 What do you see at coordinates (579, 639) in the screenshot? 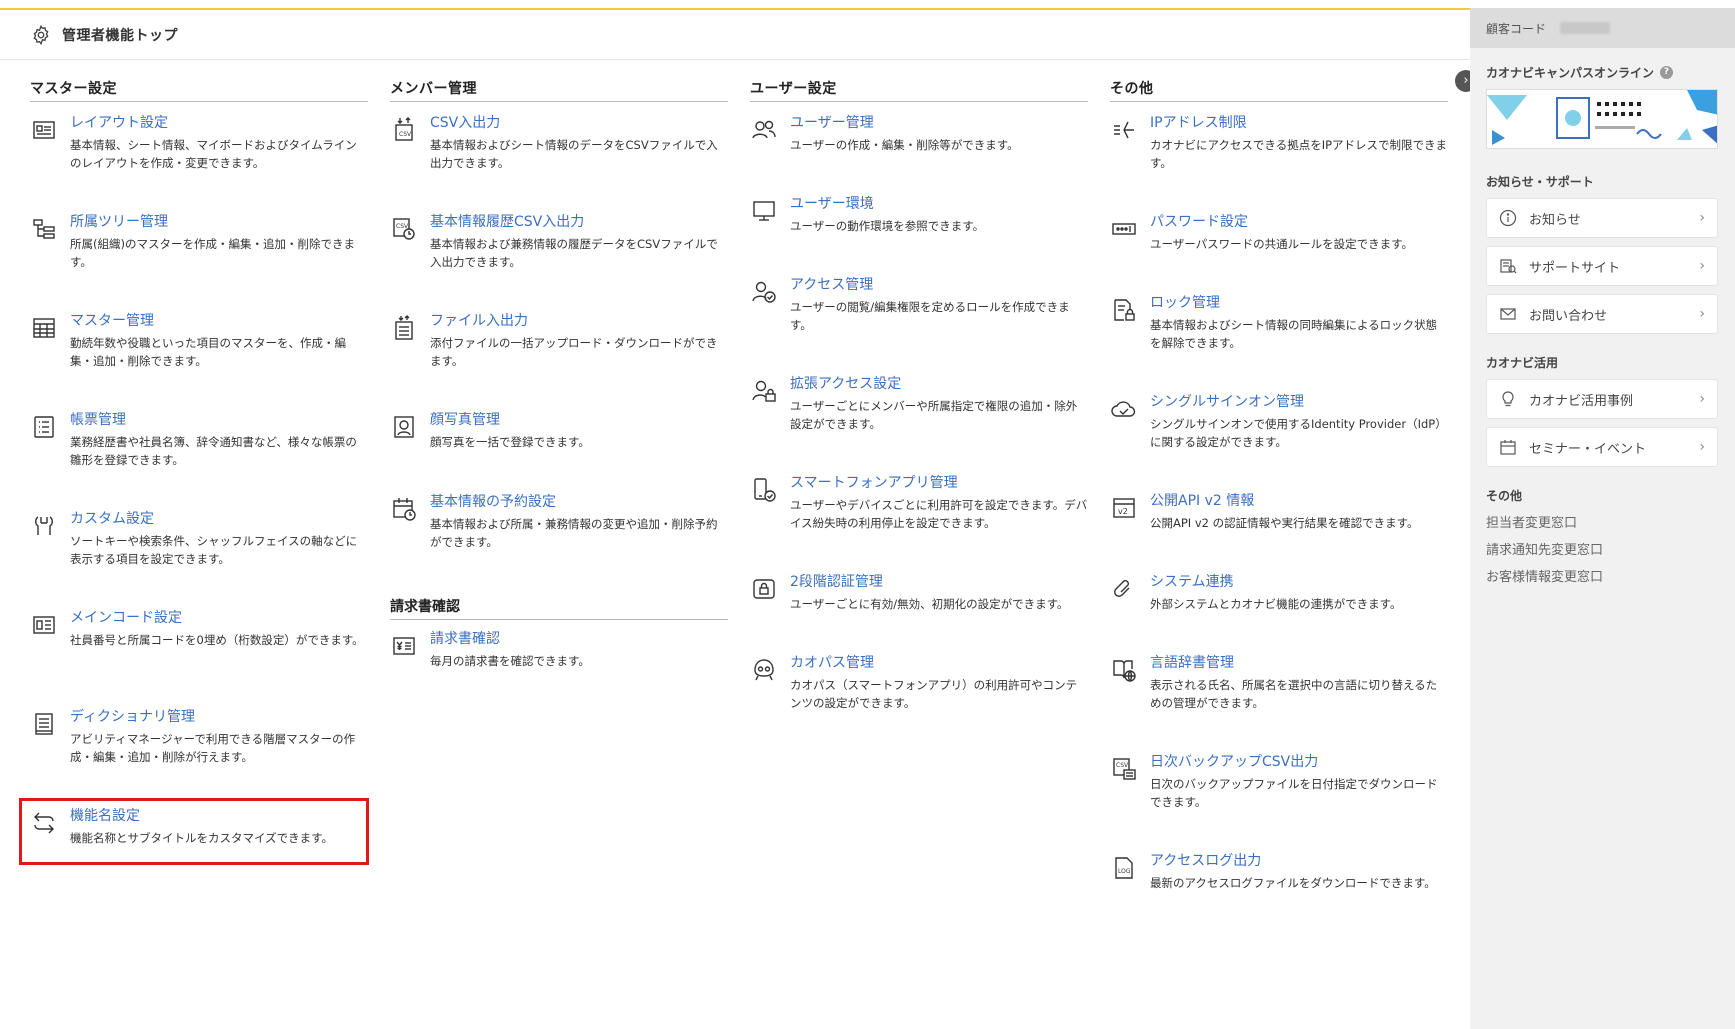
I see `menu-item-label: 請求書確認` at bounding box center [579, 639].